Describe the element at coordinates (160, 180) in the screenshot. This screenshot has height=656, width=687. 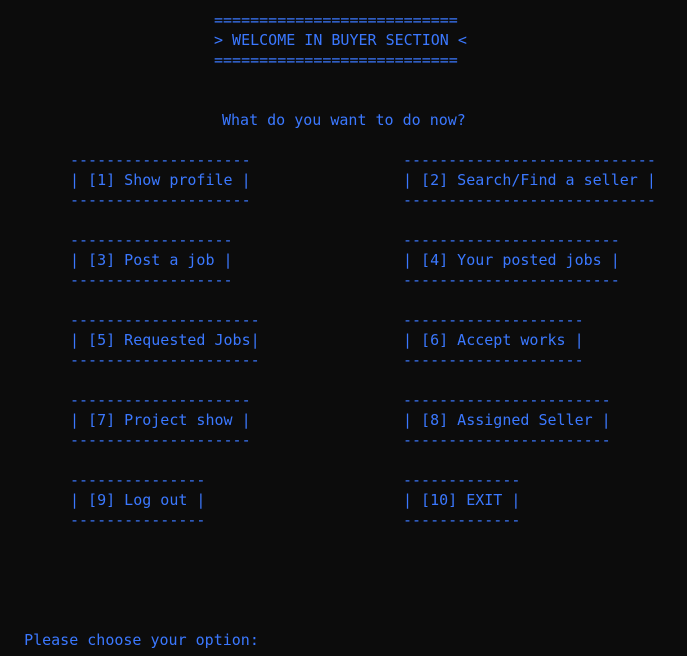
I see `option-label: | [1] Show profile |` at that location.